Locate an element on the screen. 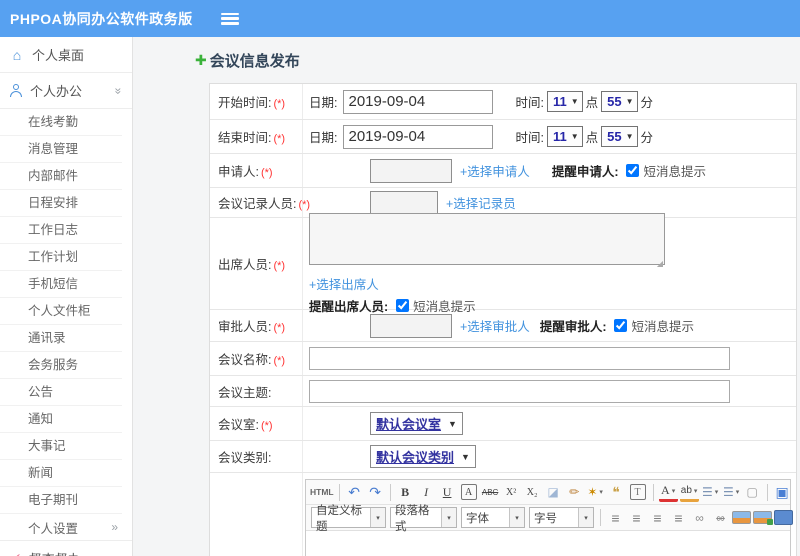  hamburger-icon is located at coordinates (229, 18).